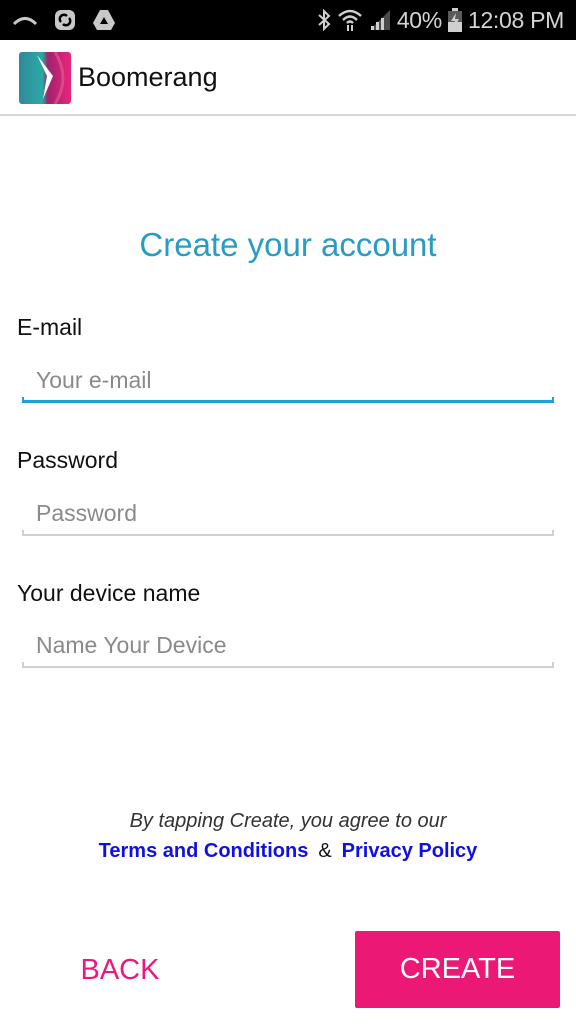 This screenshot has width=576, height=1024. What do you see at coordinates (120, 970) in the screenshot?
I see `back-button: BACK` at bounding box center [120, 970].